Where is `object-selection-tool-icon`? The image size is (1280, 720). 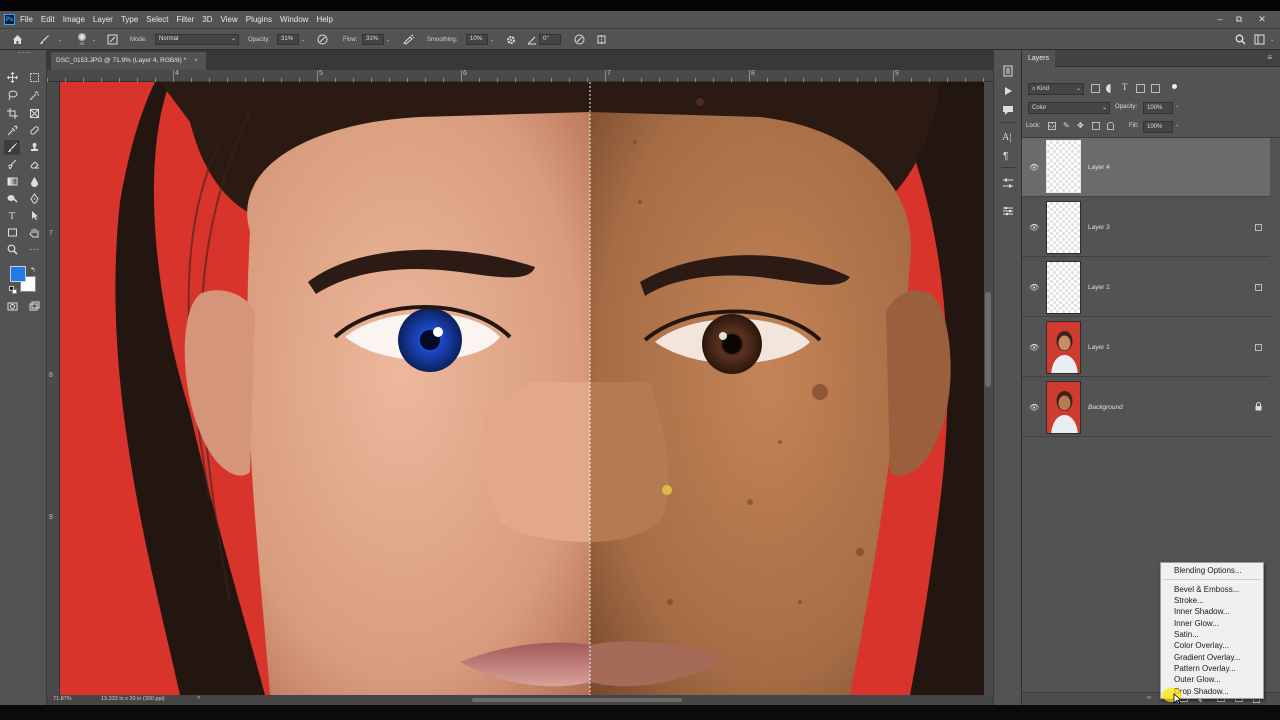 object-selection-tool-icon is located at coordinates (34, 95).